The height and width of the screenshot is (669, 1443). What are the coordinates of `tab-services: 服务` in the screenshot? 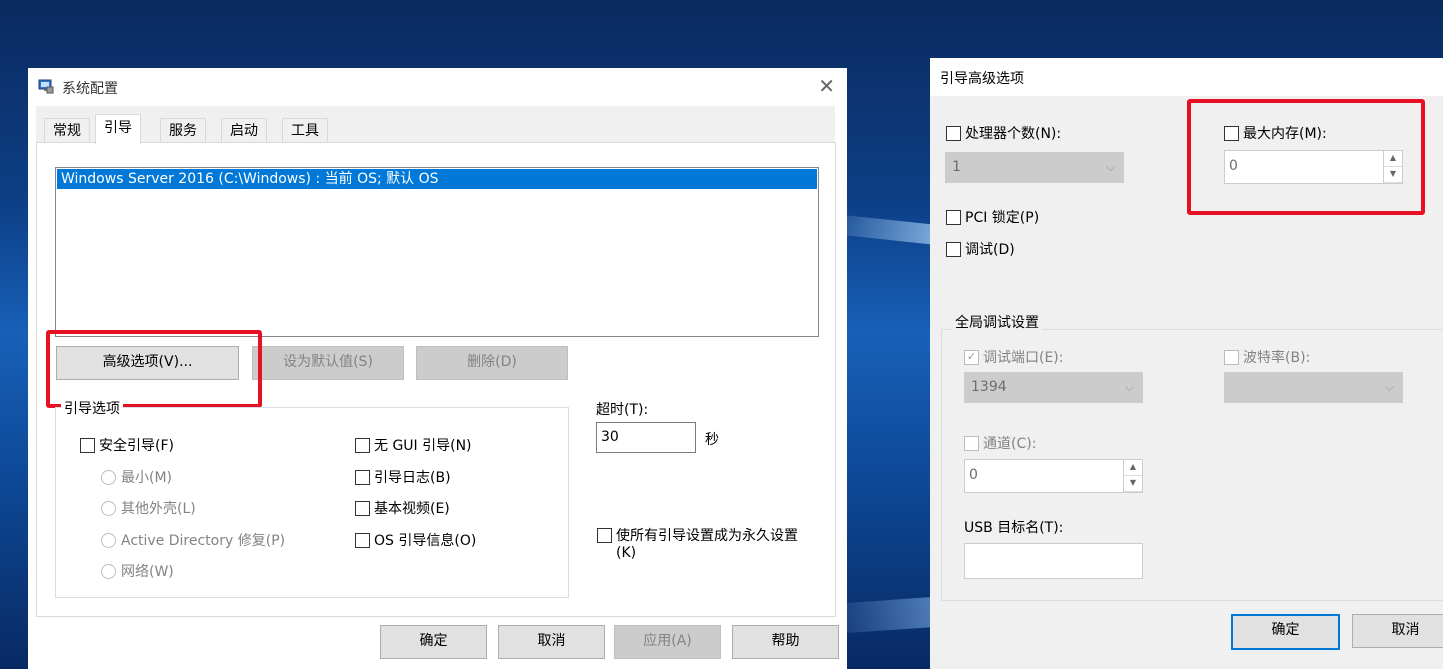 It's located at (183, 130).